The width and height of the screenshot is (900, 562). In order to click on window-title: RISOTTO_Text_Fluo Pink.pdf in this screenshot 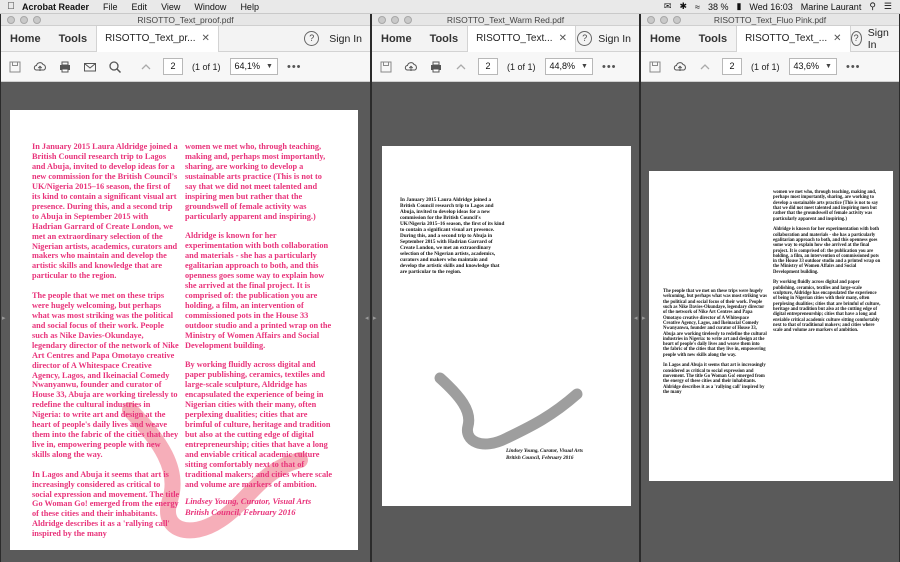, I will do `click(770, 20)`.